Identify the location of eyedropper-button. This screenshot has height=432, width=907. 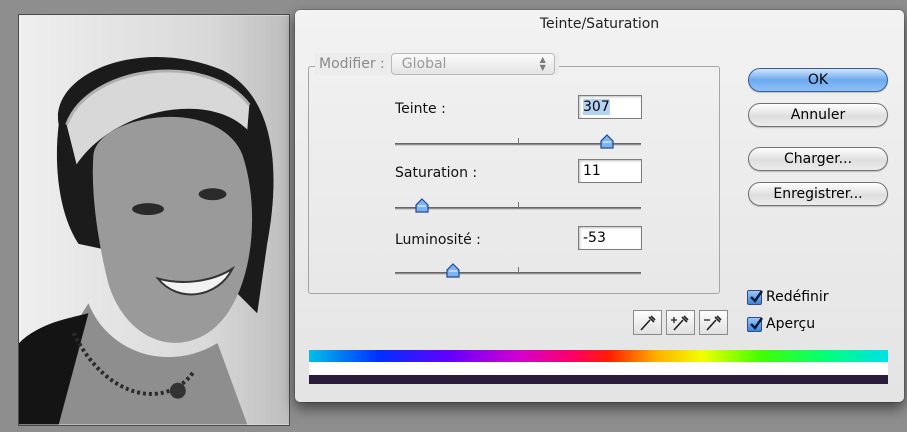
(647, 322).